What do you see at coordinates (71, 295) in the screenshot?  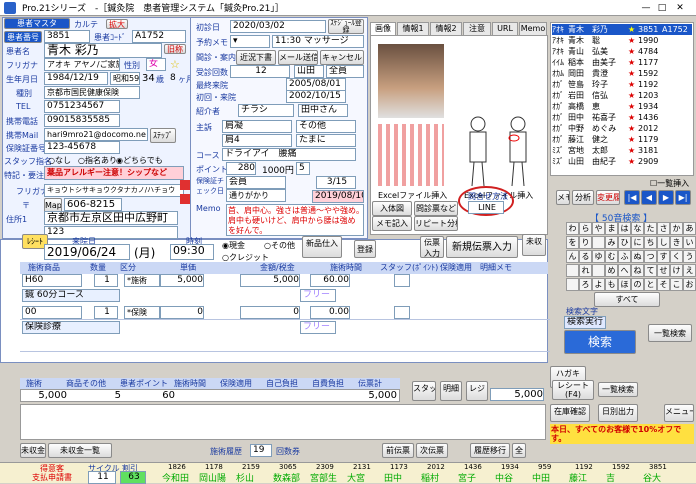 I see `sales-item-field: 鍼 60分コース` at bounding box center [71, 295].